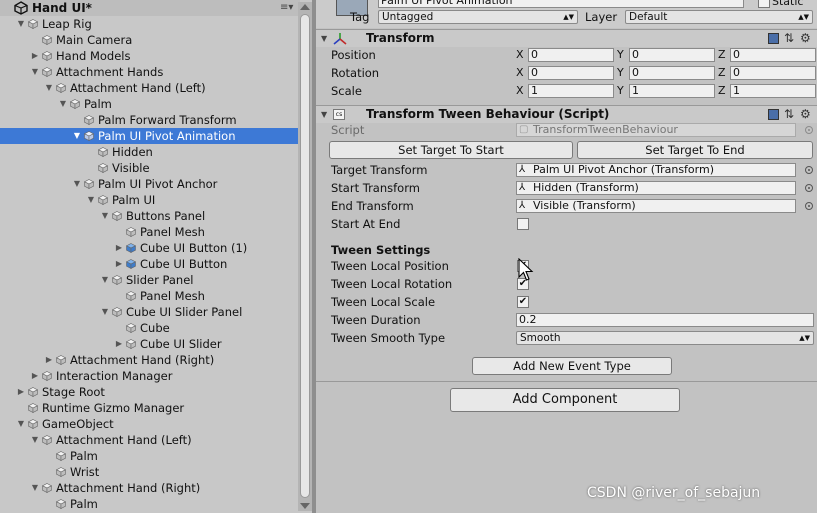 Image resolution: width=817 pixels, height=513 pixels. What do you see at coordinates (478, 17) in the screenshot?
I see `tag-dropdown: Untagged ▲▼` at bounding box center [478, 17].